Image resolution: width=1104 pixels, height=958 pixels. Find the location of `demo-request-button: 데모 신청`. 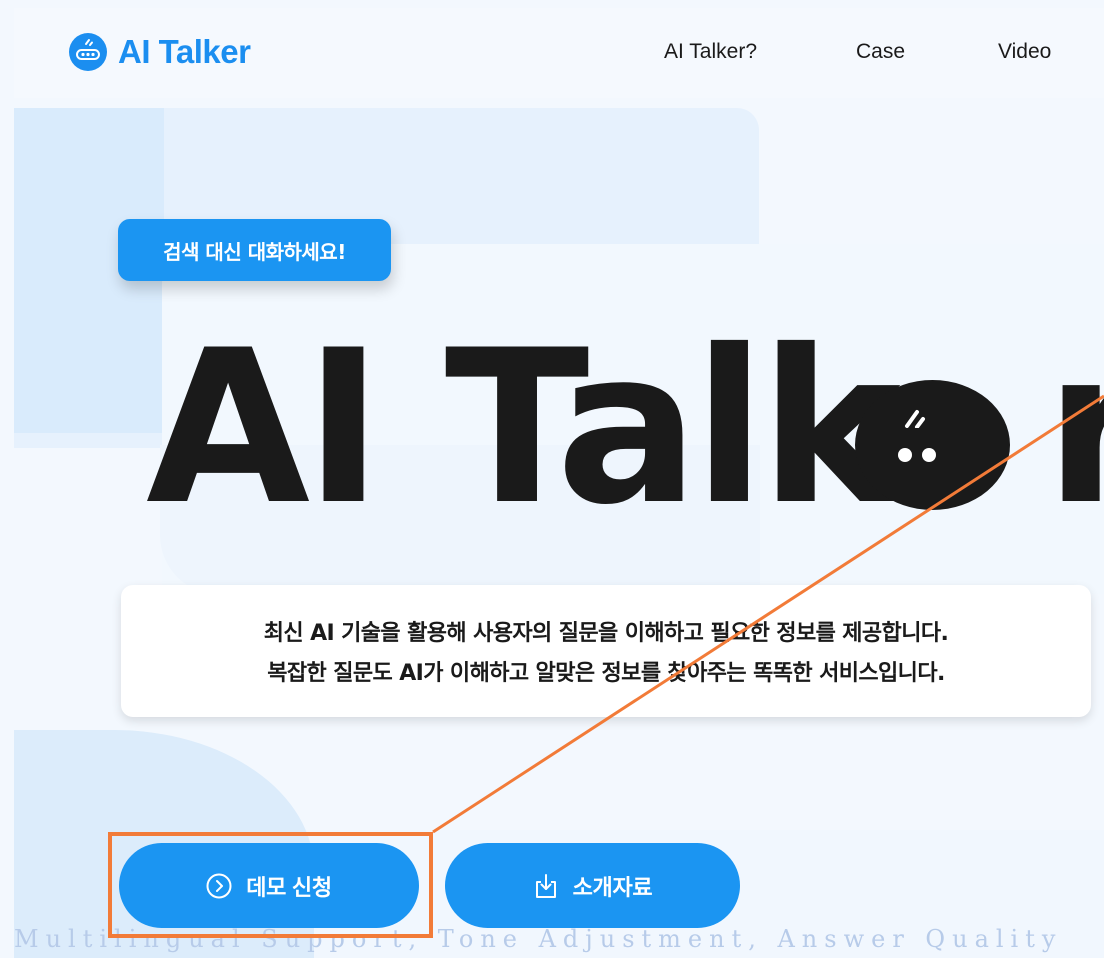

demo-request-button: 데모 신청 is located at coordinates (269, 885).